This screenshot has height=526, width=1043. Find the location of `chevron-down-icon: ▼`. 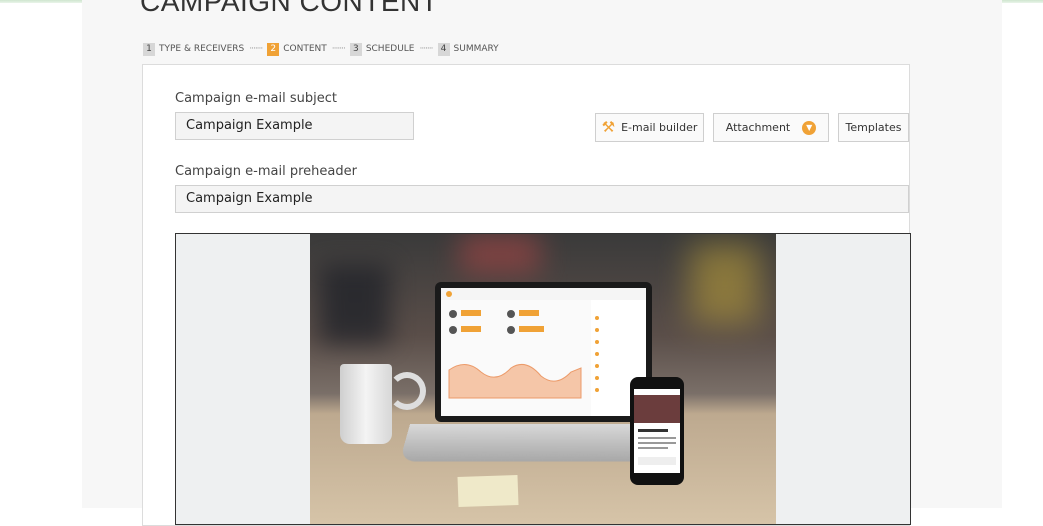

chevron-down-icon: ▼ is located at coordinates (809, 127).